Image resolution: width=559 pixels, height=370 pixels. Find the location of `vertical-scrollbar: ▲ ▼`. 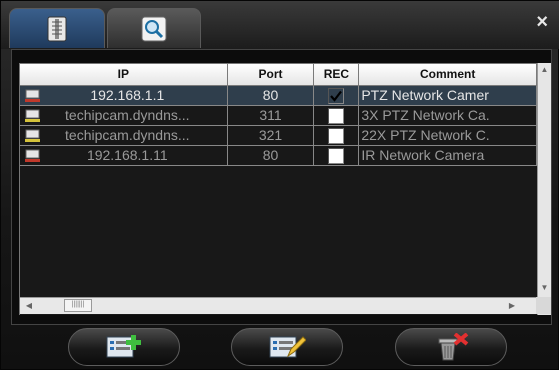

vertical-scrollbar: ▲ ▼ is located at coordinates (544, 189).